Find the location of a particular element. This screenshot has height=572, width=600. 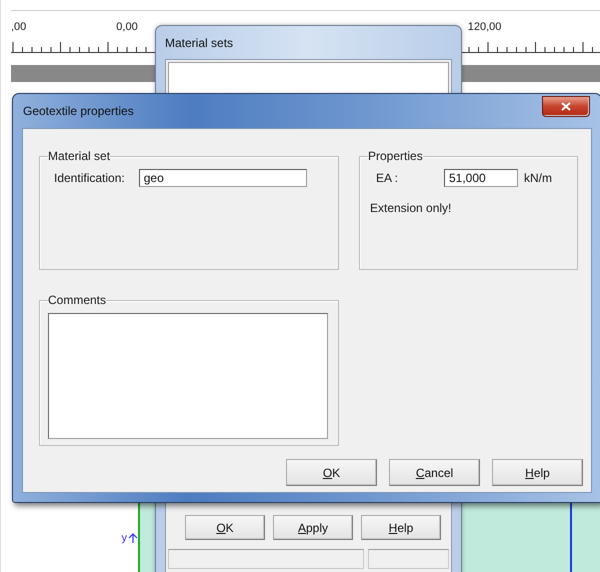

ruler-label: 120,00 is located at coordinates (485, 28).